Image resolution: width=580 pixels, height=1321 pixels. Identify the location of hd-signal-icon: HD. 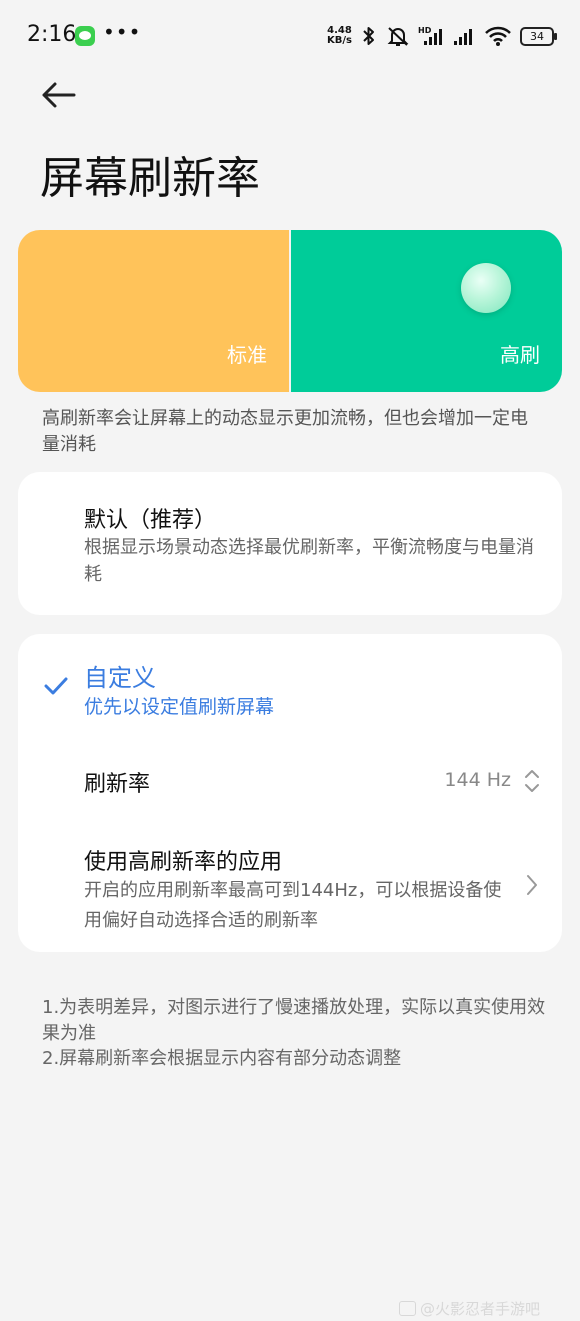
(430, 35).